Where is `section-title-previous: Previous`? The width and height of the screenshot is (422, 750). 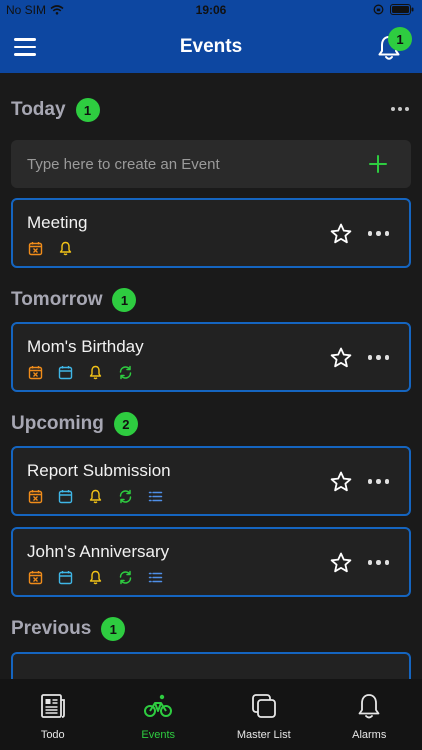 section-title-previous: Previous is located at coordinates (51, 628).